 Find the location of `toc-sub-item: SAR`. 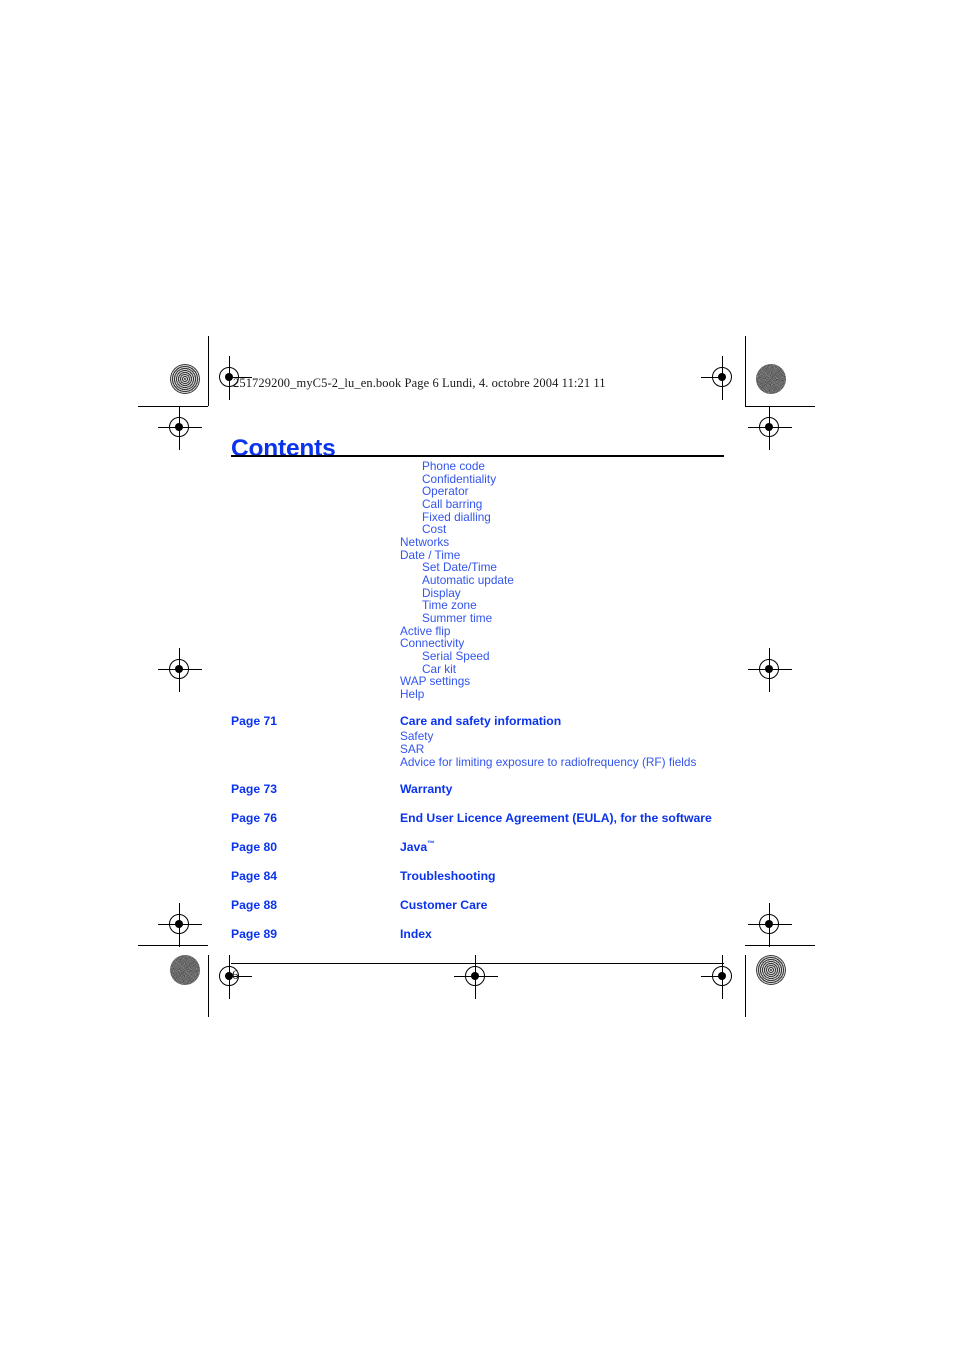

toc-sub-item: SAR is located at coordinates (476, 749).